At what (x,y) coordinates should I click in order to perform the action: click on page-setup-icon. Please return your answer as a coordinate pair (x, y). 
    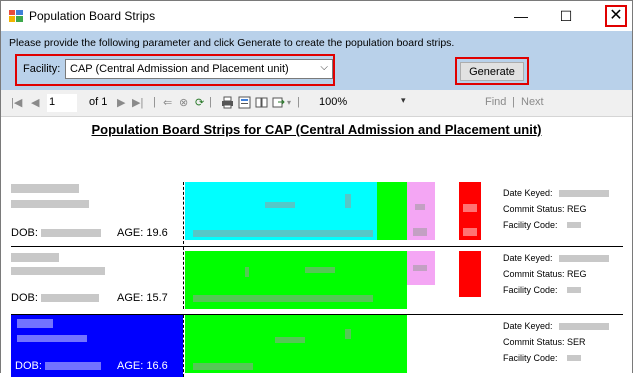
    Looking at the image, I should click on (261, 102).